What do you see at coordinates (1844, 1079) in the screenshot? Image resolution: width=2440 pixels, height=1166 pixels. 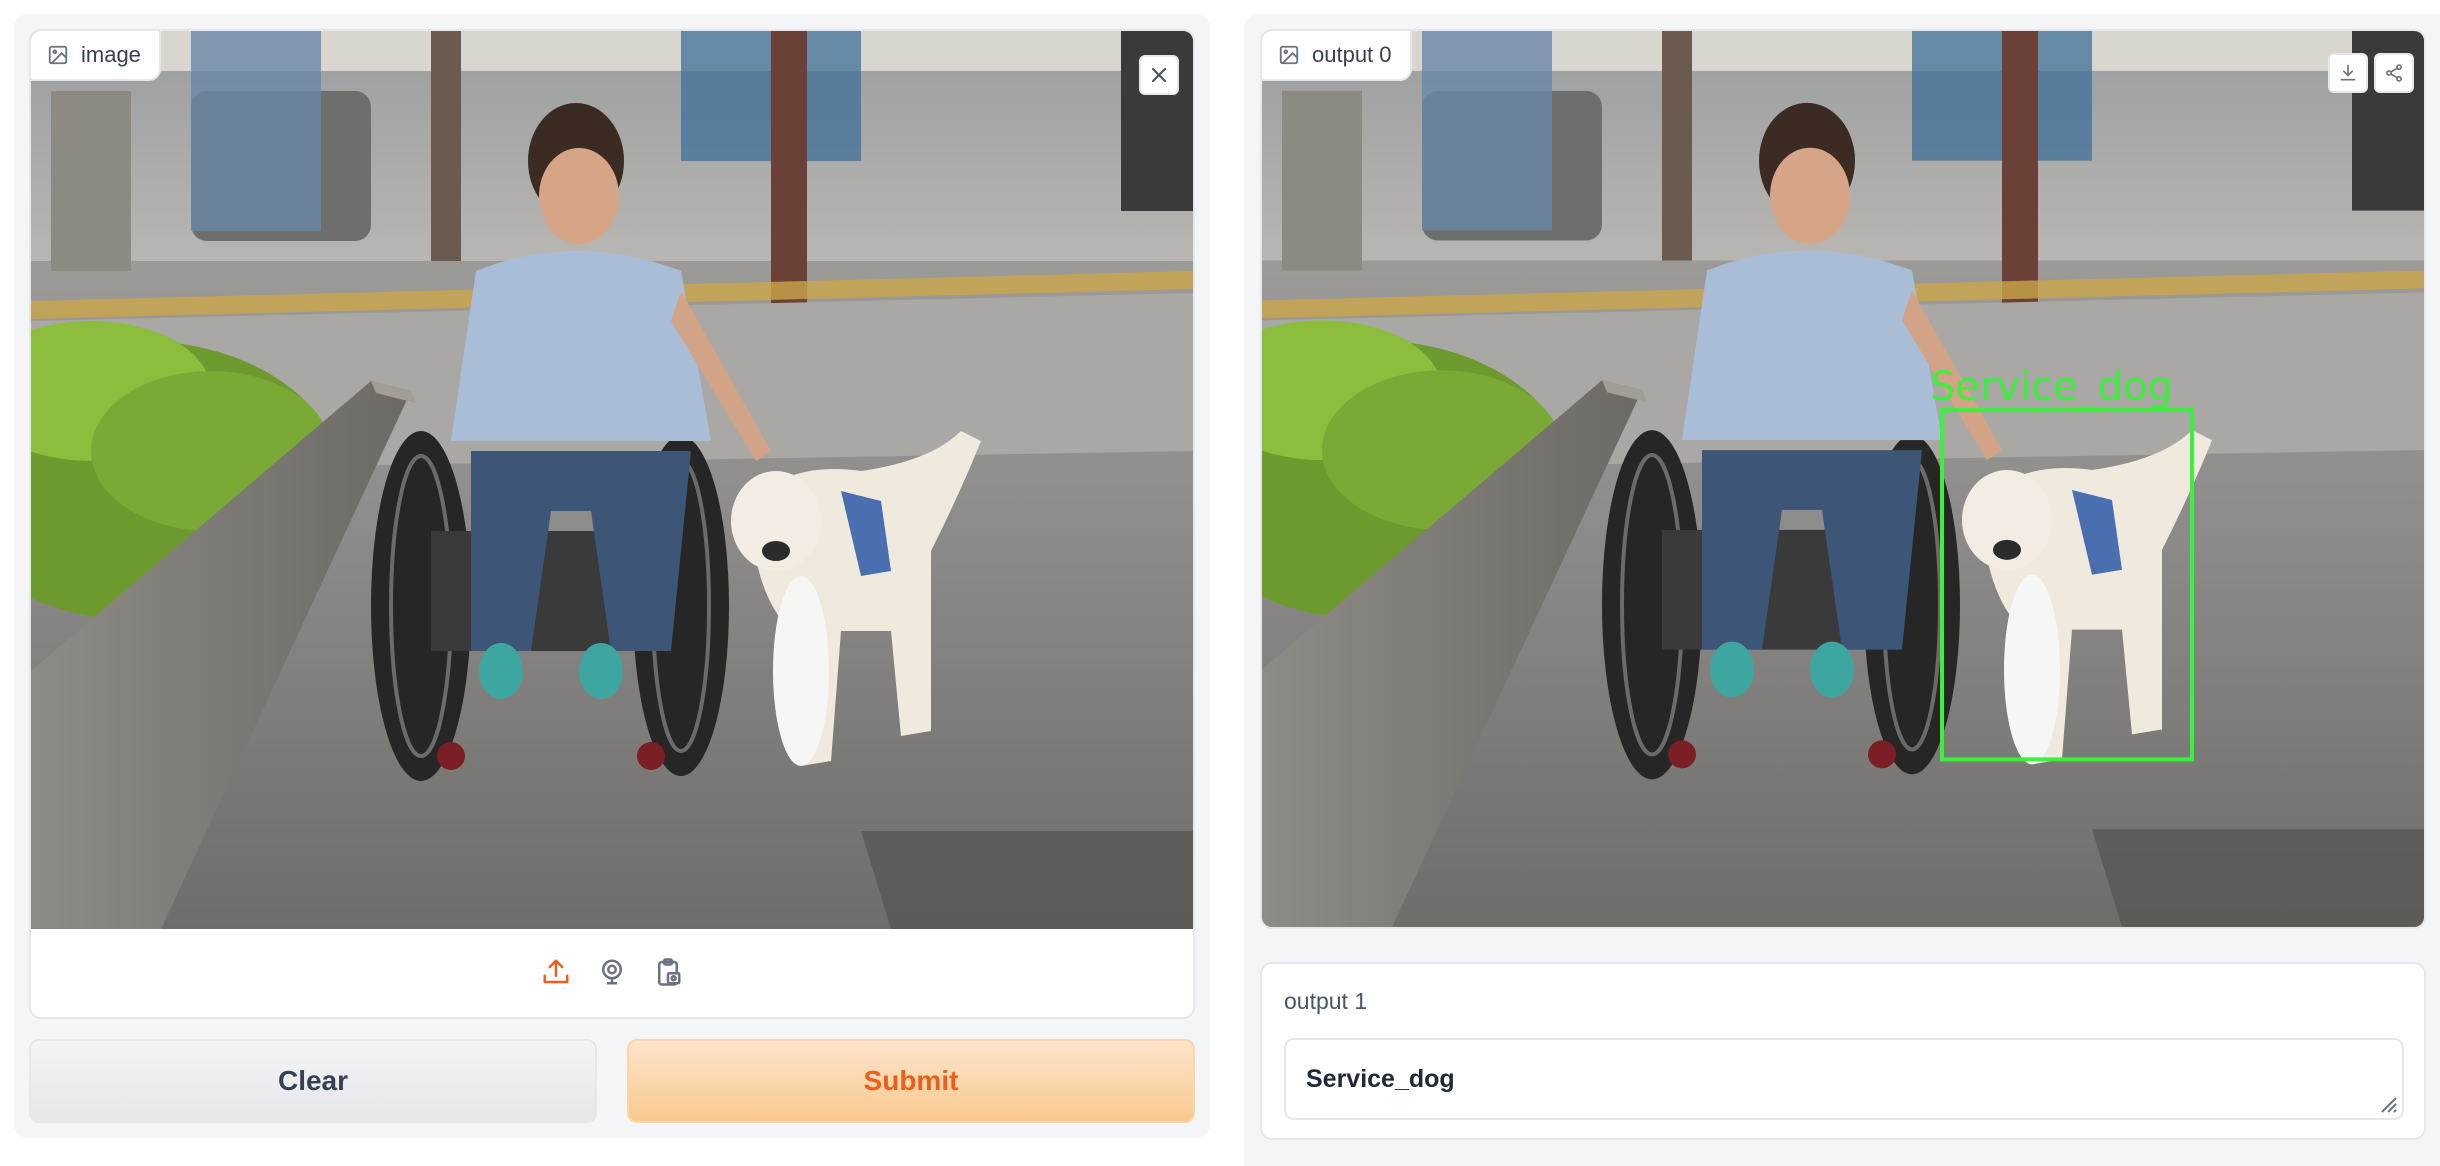 I see `text-output-field: Service_dog` at bounding box center [1844, 1079].